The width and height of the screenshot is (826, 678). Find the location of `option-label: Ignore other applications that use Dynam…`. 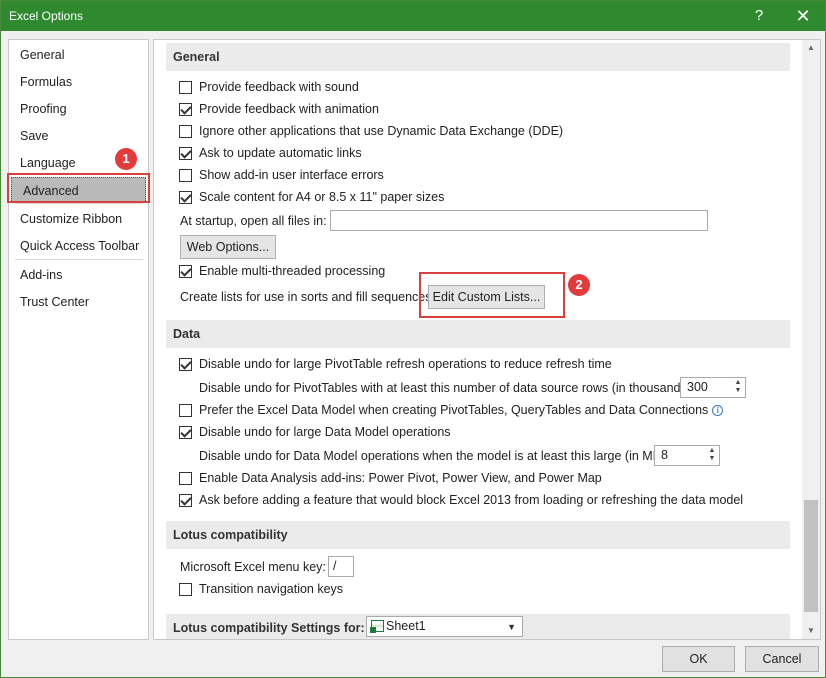

option-label: Ignore other applications that use Dynam… is located at coordinates (381, 131).